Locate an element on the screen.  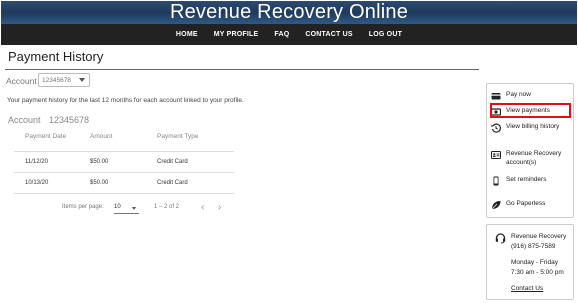
page-range: 1 – 2 of 2 is located at coordinates (167, 207).